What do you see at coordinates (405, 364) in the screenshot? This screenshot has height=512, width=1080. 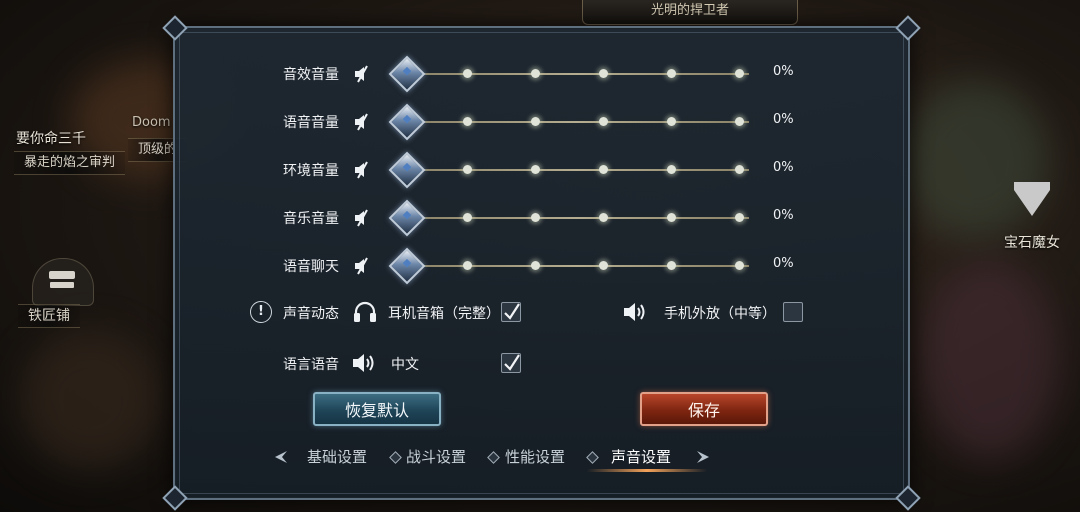 I see `voice-language-value: 中文` at bounding box center [405, 364].